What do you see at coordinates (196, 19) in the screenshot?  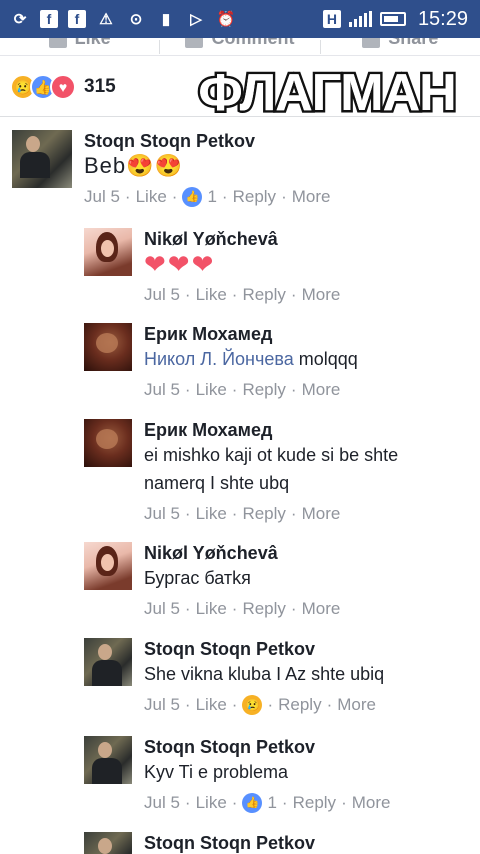 I see `play-store-icon: ▷` at bounding box center [196, 19].